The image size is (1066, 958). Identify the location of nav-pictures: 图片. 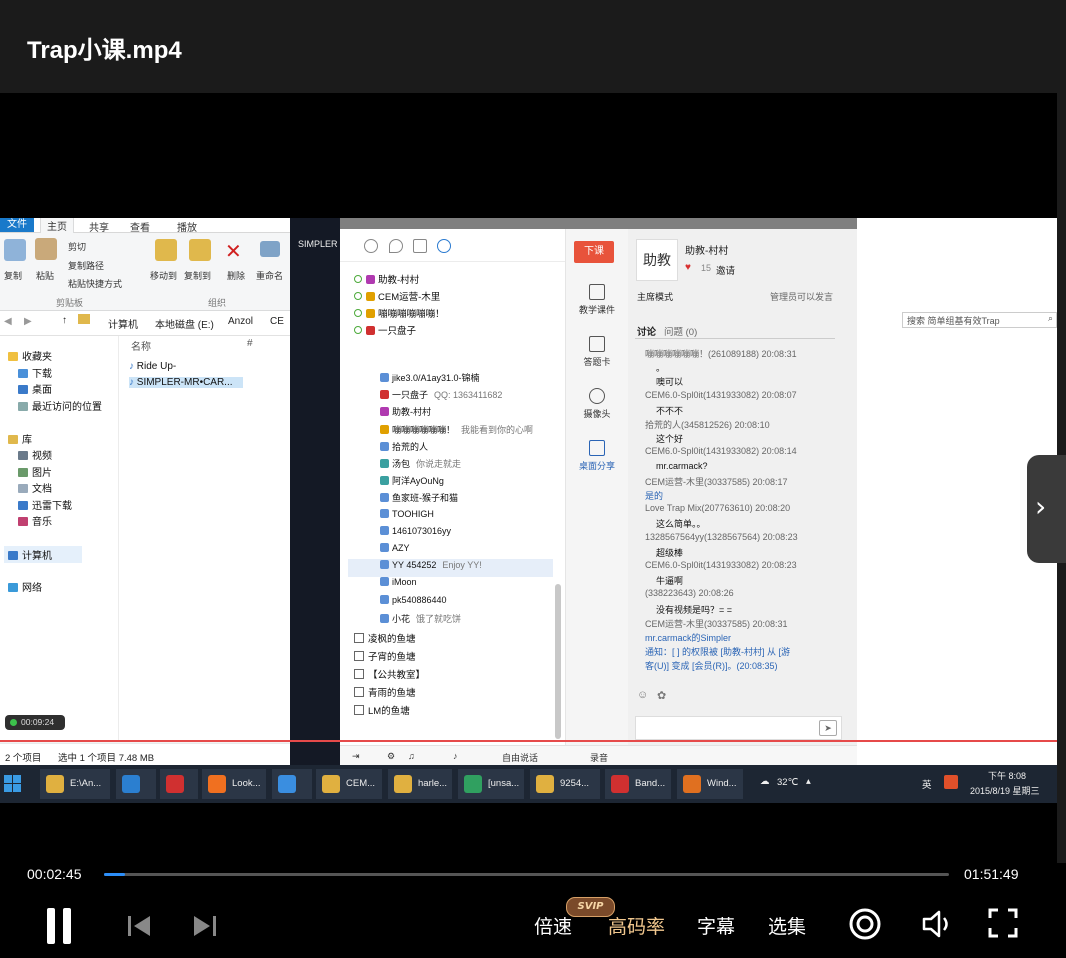
(35, 471).